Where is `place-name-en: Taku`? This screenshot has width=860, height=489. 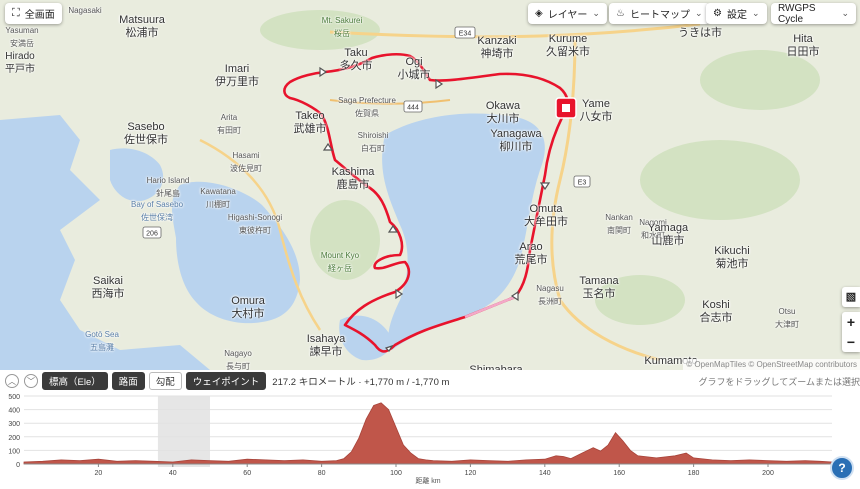
place-name-en: Taku is located at coordinates (356, 53).